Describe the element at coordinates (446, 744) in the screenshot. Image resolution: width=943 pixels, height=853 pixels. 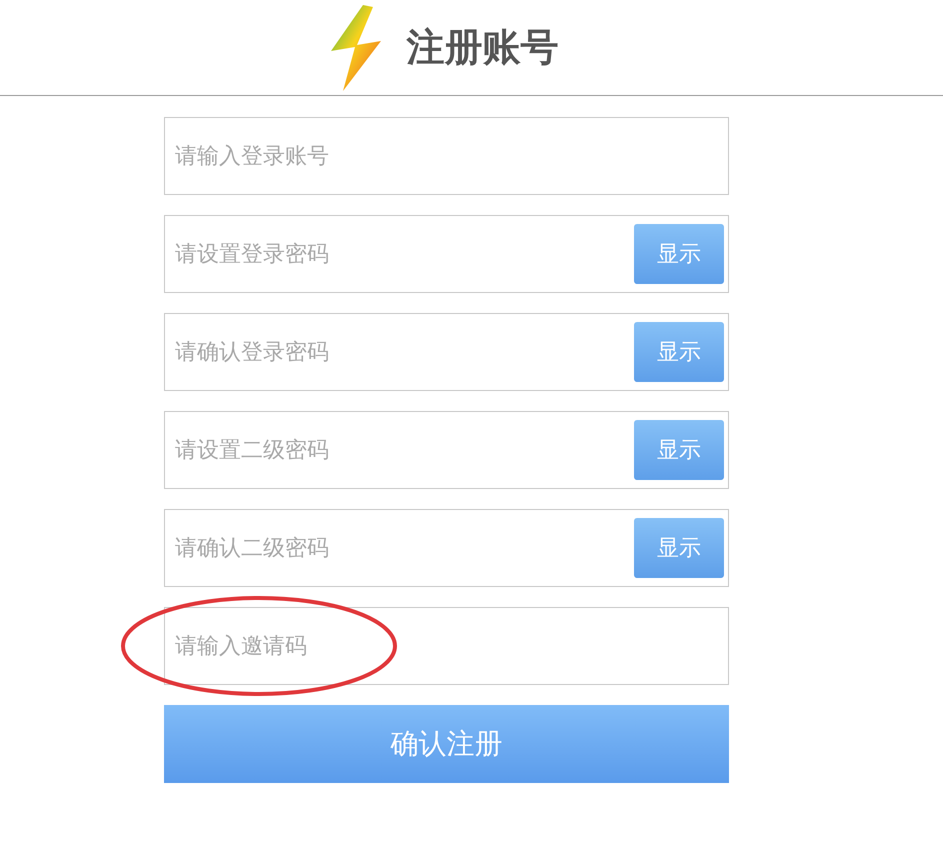
I see `register-button: 确认注册` at that location.